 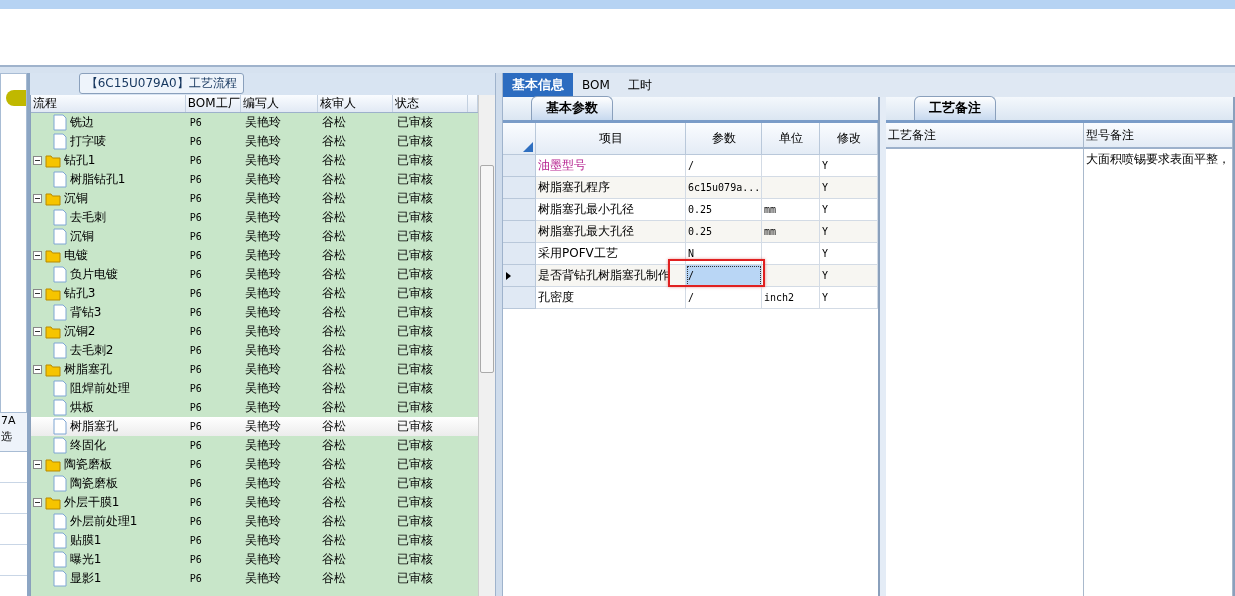 I want to click on table-cell: 树脂塞孔最大孔径, so click(x=586, y=231).